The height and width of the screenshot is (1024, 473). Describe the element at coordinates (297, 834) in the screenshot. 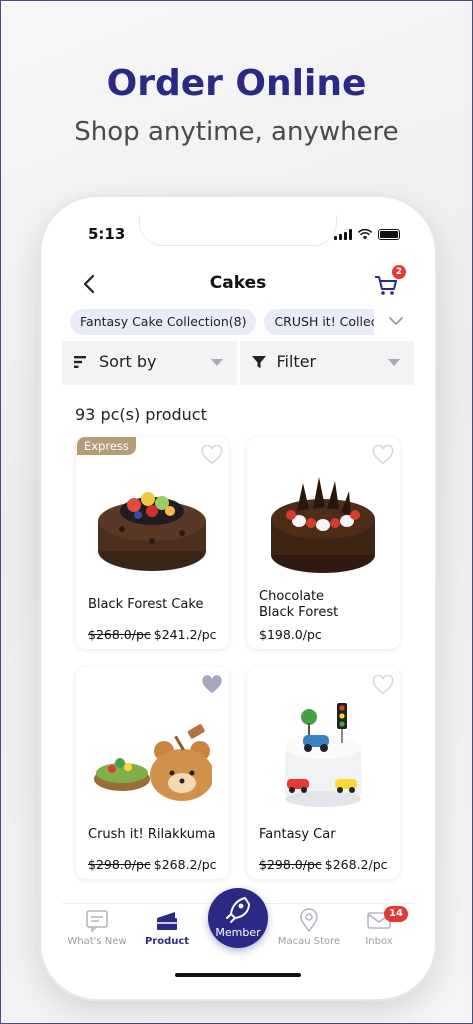

I see `product-name: Fantasy Car` at that location.